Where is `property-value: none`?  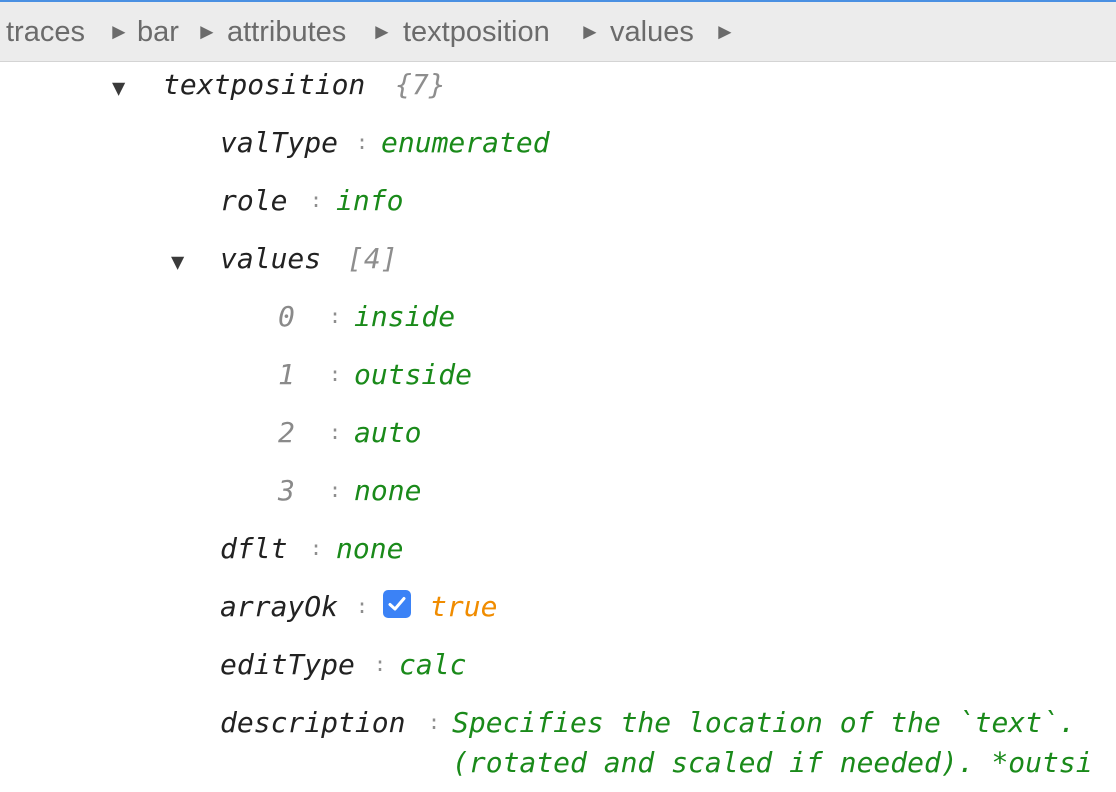 property-value: none is located at coordinates (369, 548).